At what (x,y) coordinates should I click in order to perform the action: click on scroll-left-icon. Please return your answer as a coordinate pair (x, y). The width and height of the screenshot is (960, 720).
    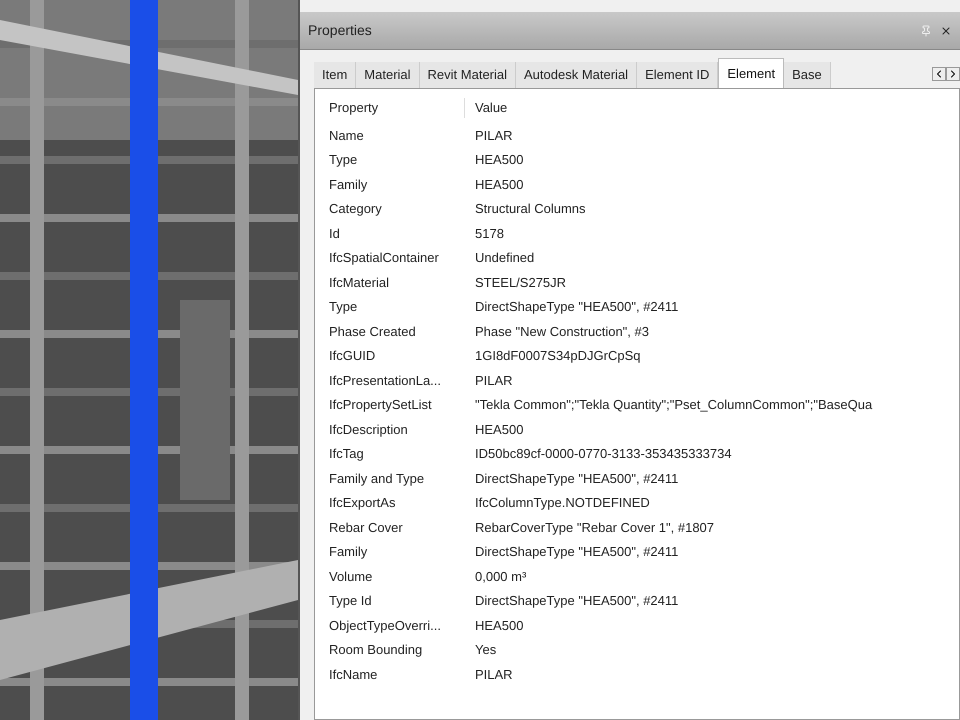
    Looking at the image, I should click on (939, 74).